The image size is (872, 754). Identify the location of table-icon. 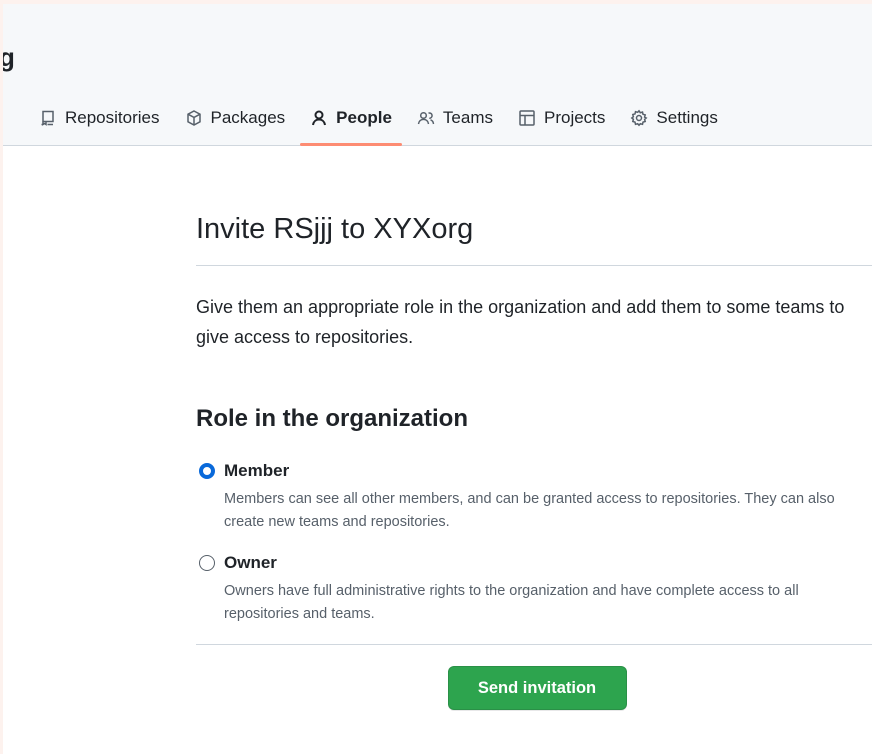
(527, 117).